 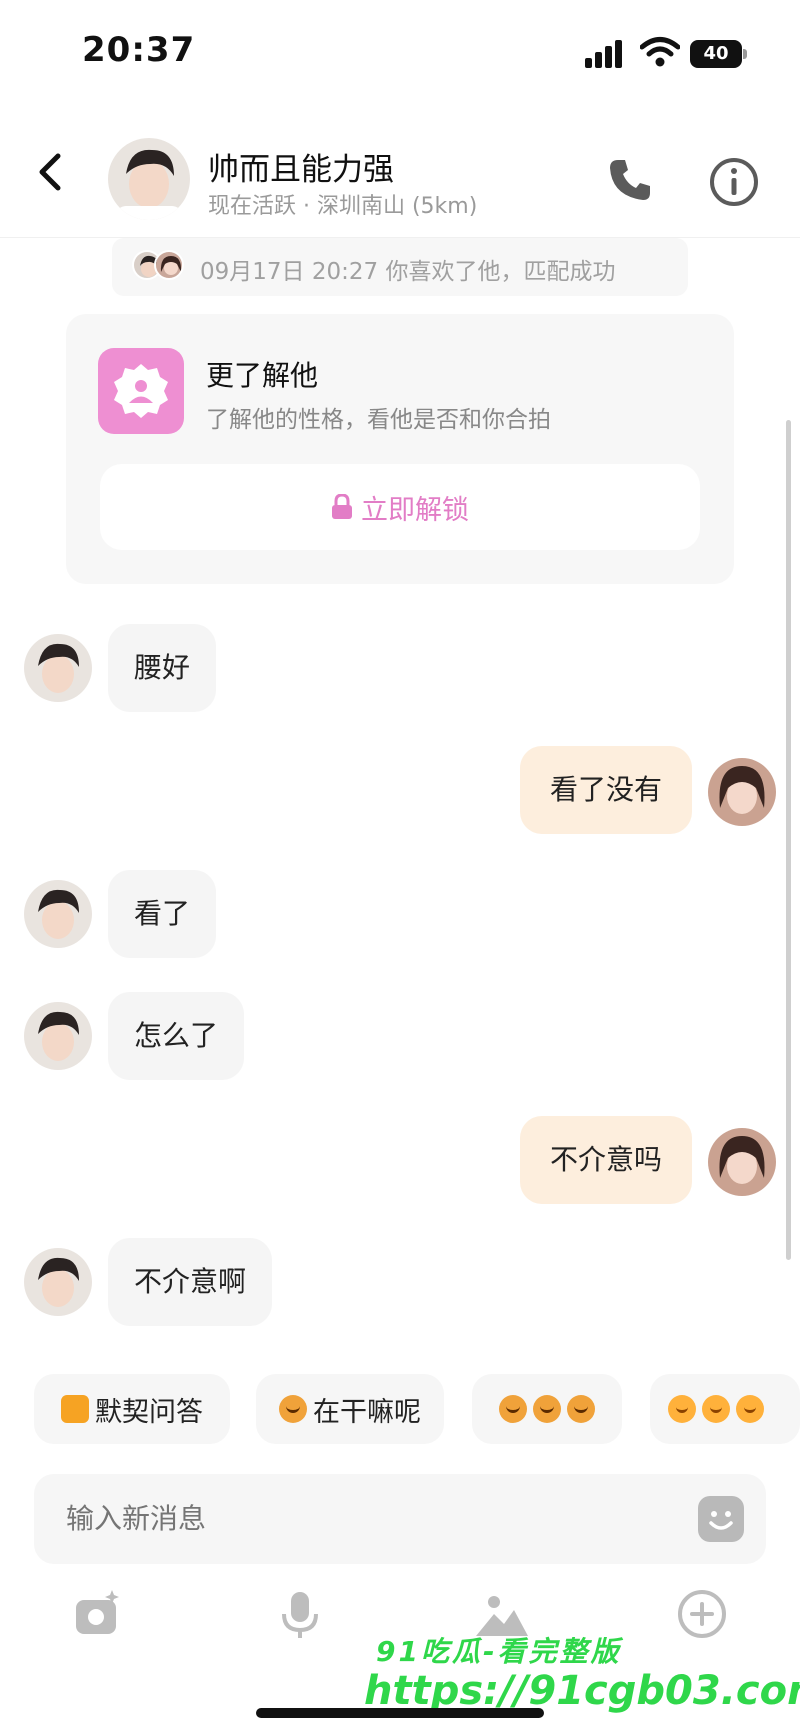 What do you see at coordinates (400, 1288) in the screenshot?
I see `message-row: 不介意啊` at bounding box center [400, 1288].